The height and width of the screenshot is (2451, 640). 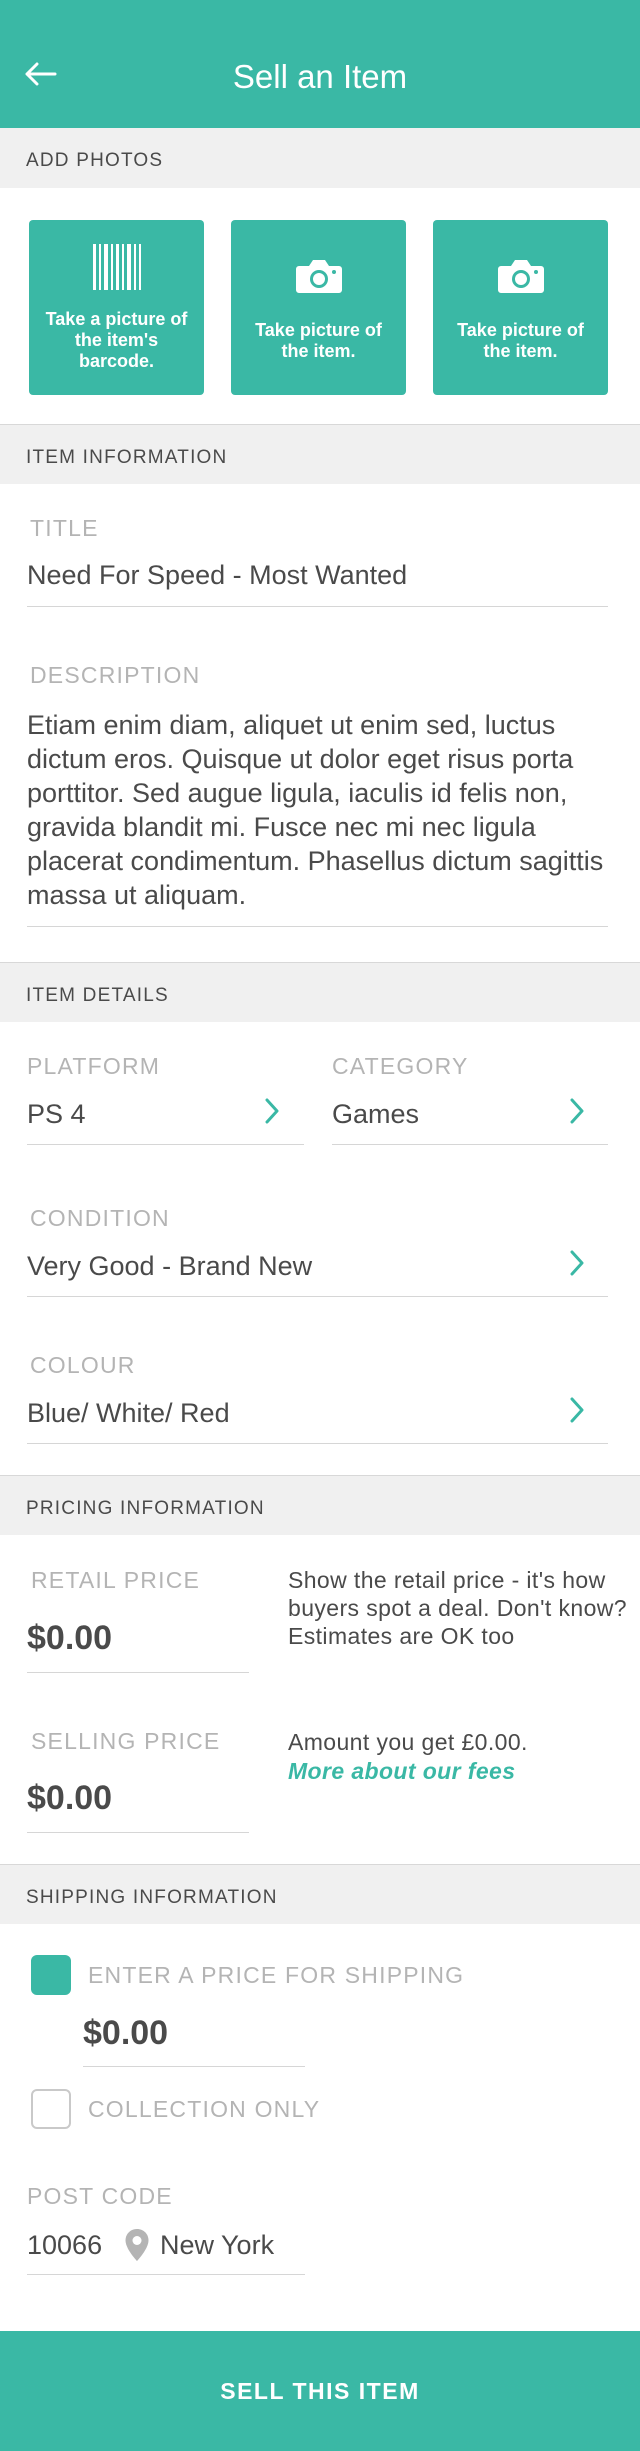 What do you see at coordinates (97, 995) in the screenshot?
I see `section-title: ITEM DETAILS` at bounding box center [97, 995].